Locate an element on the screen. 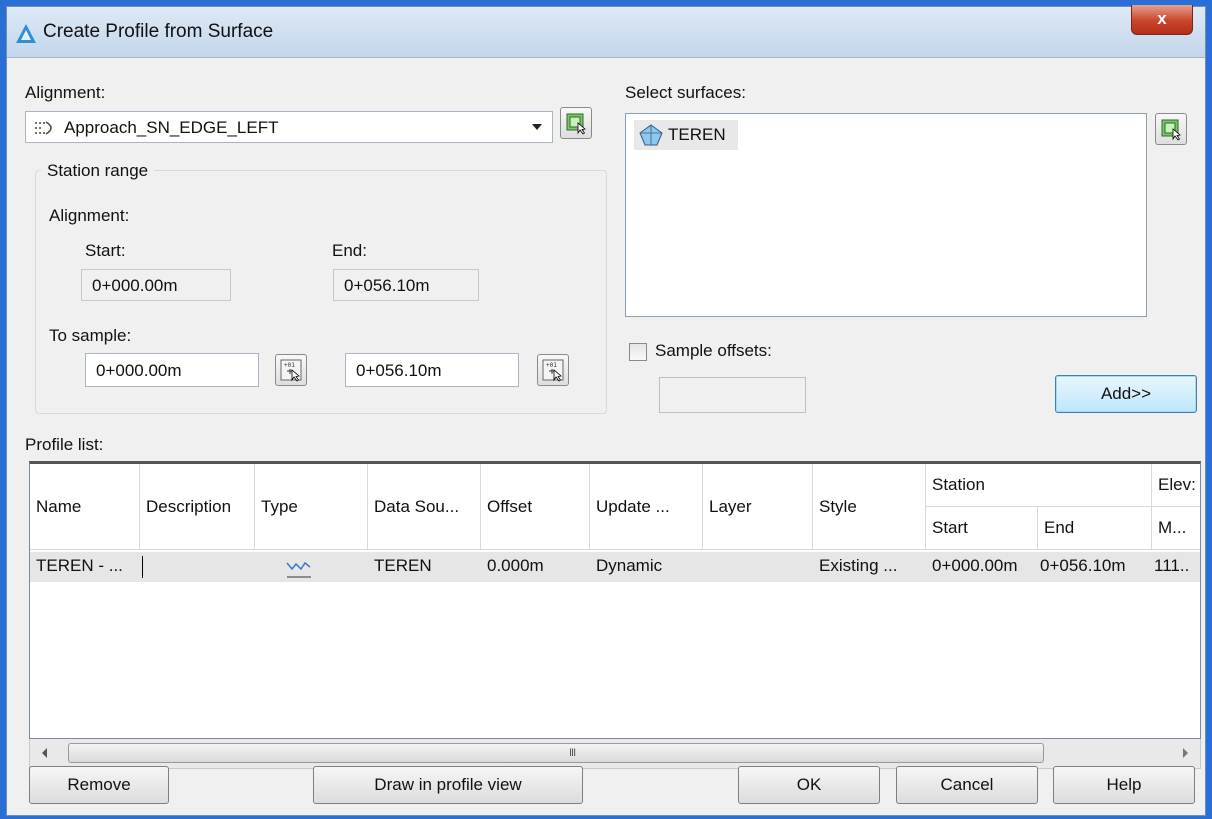 This screenshot has height=819, width=1212. alignment-end-field: 0+056.10m is located at coordinates (406, 285).